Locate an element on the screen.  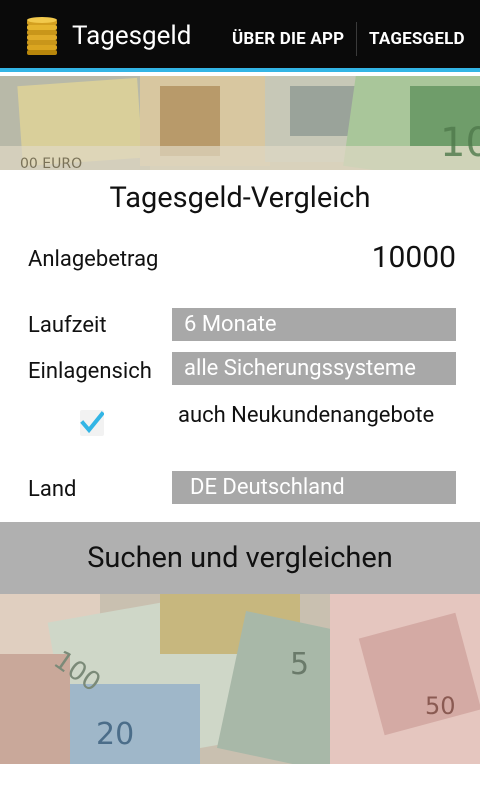
svg-text: 50 is located at coordinates (440, 706).